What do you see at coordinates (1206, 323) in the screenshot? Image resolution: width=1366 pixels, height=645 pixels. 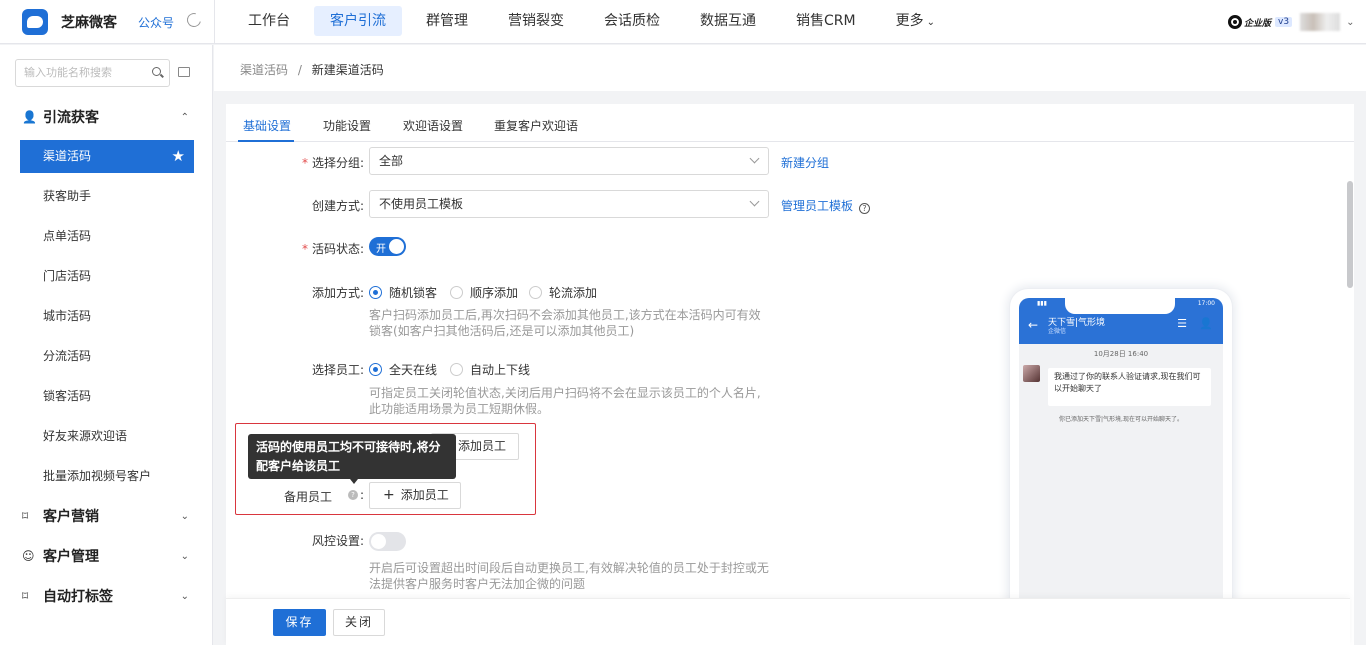 I see `user-icon: 👤` at bounding box center [1206, 323].